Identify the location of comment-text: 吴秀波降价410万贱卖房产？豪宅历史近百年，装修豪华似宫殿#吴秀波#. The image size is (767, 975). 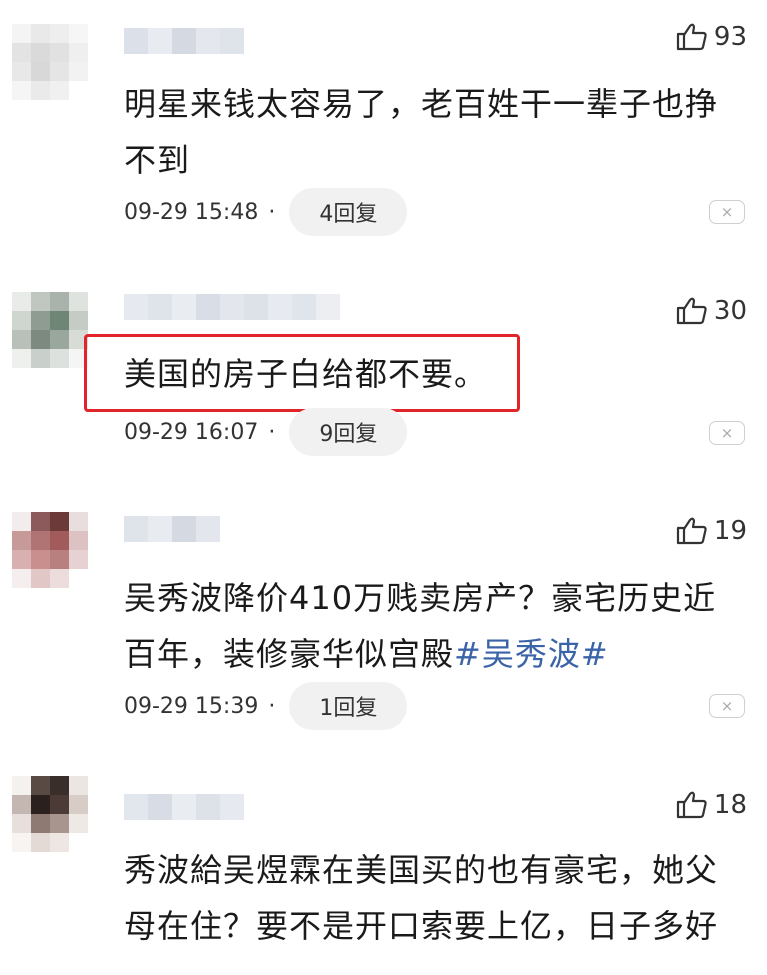
(436, 626).